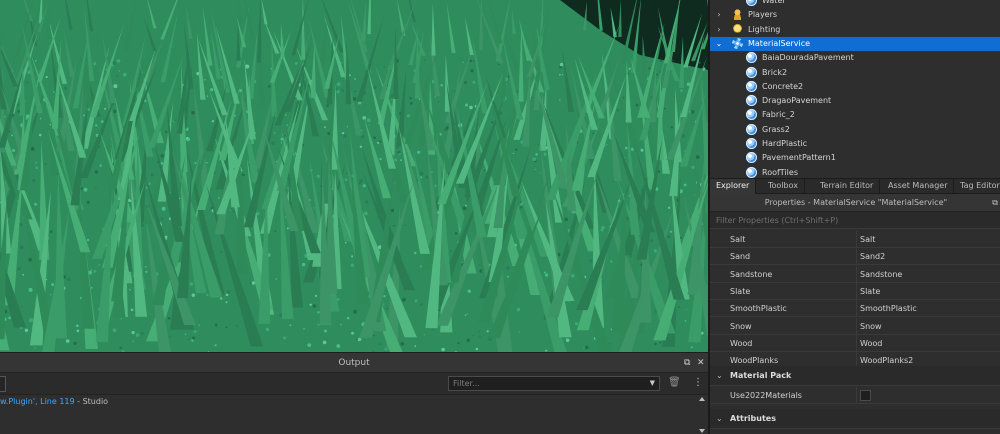 The width and height of the screenshot is (1000, 434). Describe the element at coordinates (674, 382) in the screenshot. I see `trash-icon: 🗑` at that location.